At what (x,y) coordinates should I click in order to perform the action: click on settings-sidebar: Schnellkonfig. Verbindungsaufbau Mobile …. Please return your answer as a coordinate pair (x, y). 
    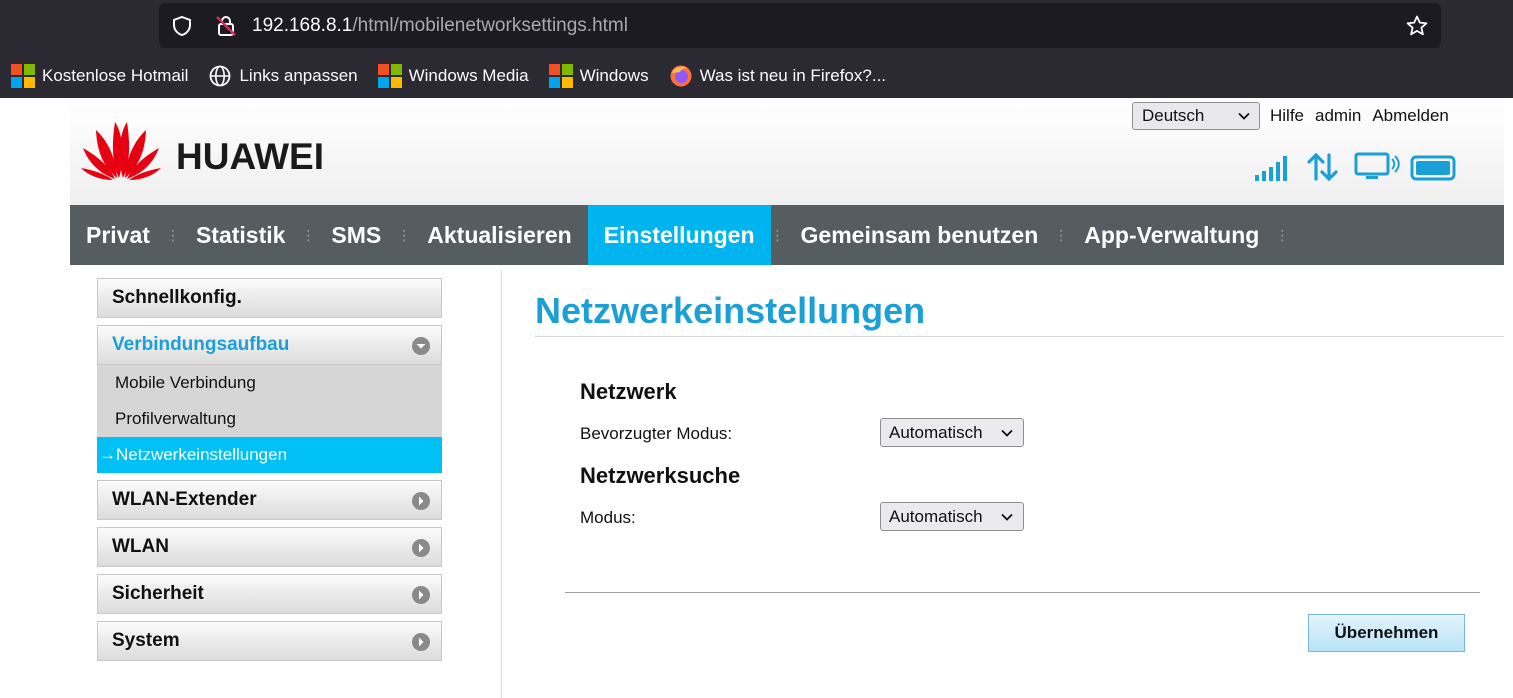
    Looking at the image, I should click on (269, 473).